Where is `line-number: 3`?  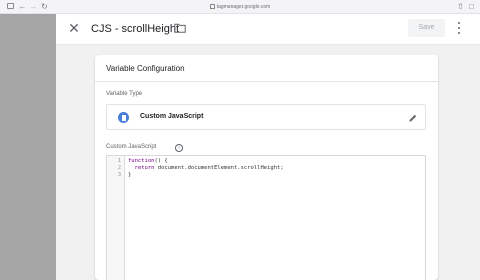
line-number: 3 is located at coordinates (119, 175).